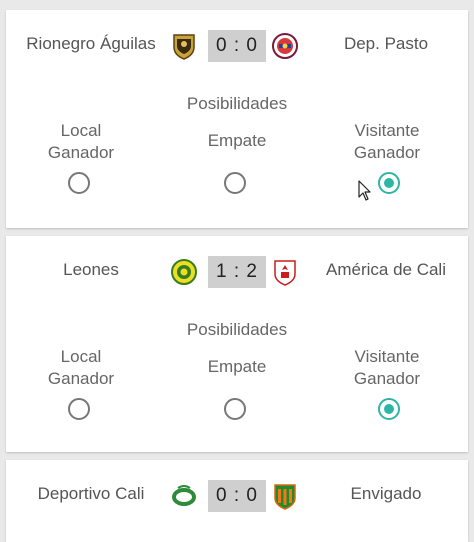 This screenshot has height=542, width=474. What do you see at coordinates (285, 497) in the screenshot?
I see `envigado-crest-icon` at bounding box center [285, 497].